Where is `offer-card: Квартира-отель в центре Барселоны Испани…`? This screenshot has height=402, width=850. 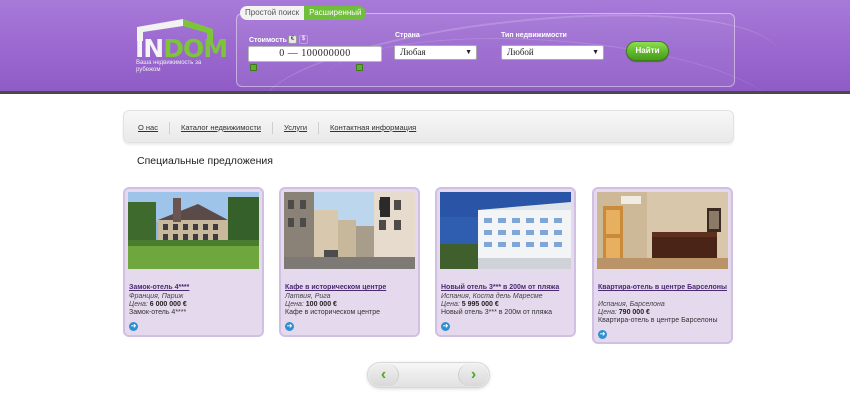
offer-card: Квартира-отель в центре Барселоны Испани… is located at coordinates (662, 265).